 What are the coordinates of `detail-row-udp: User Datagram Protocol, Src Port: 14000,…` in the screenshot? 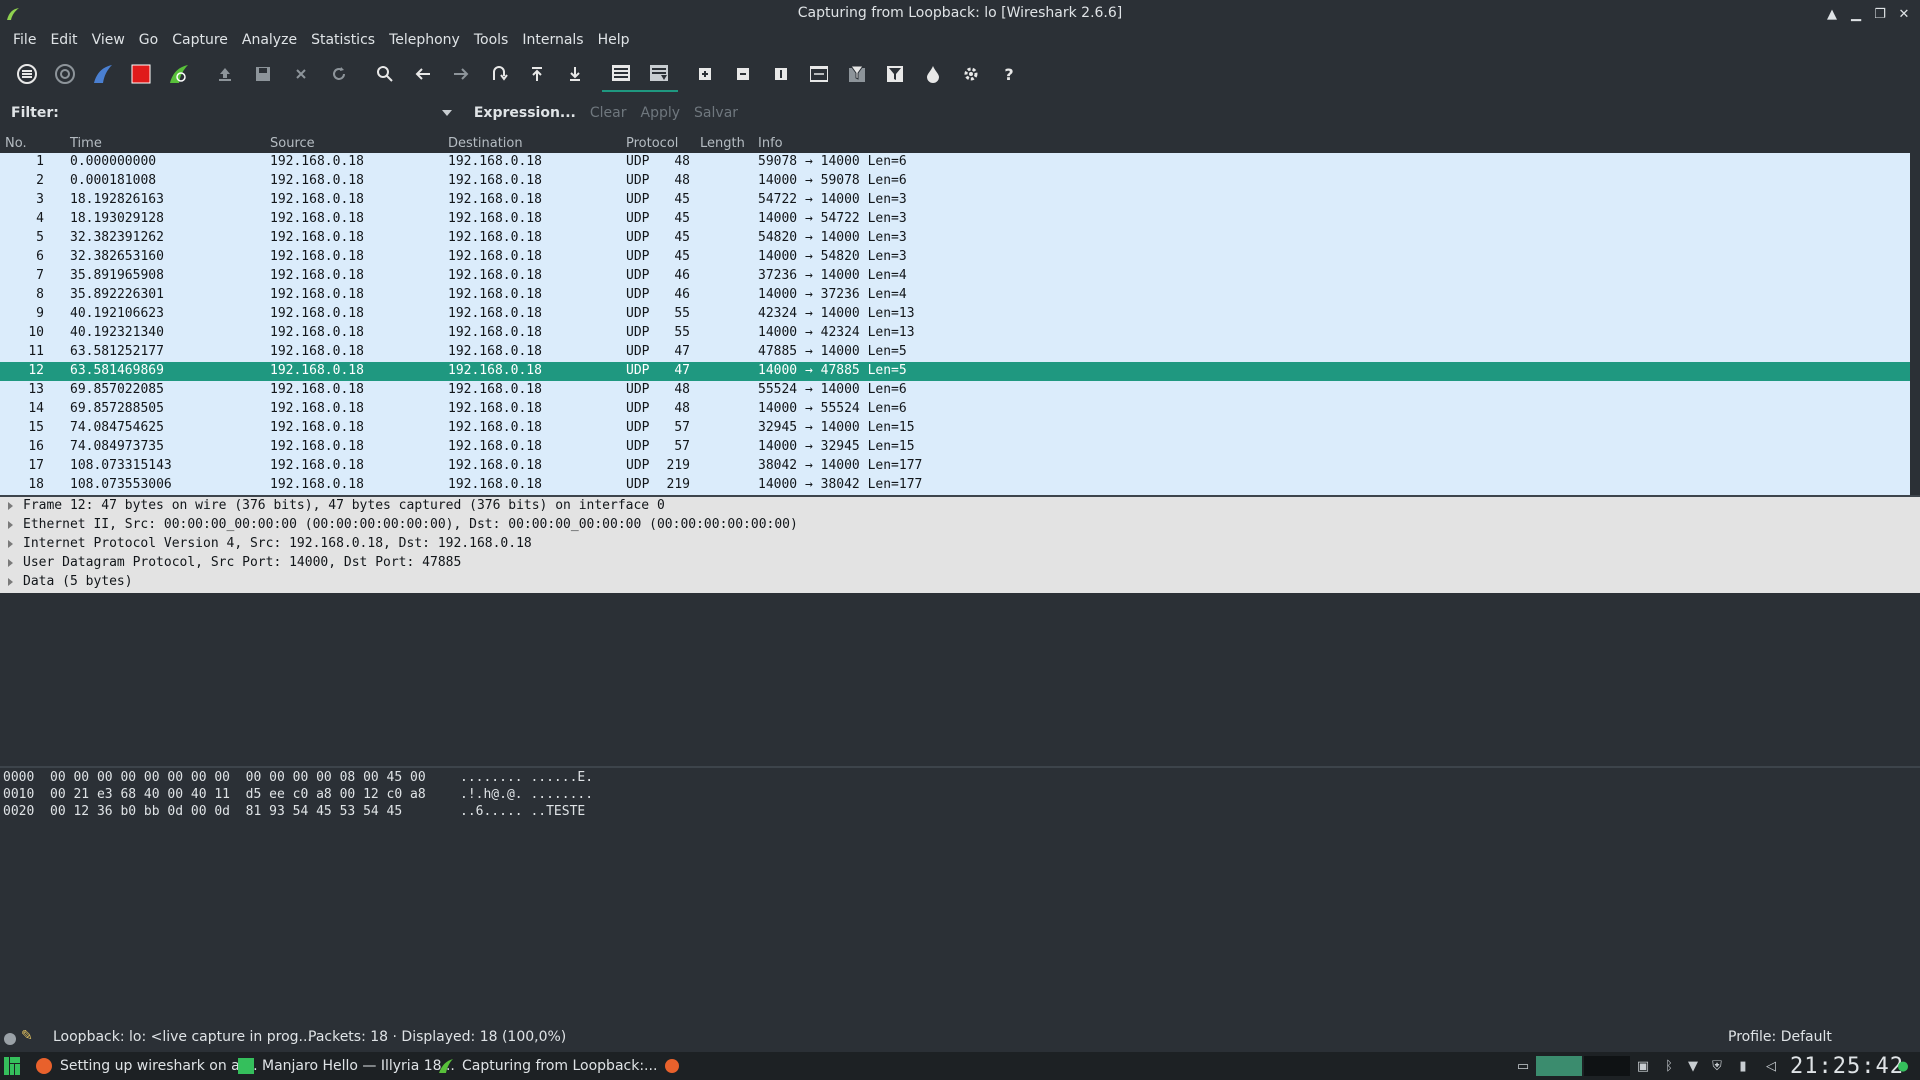 It's located at (960, 563).